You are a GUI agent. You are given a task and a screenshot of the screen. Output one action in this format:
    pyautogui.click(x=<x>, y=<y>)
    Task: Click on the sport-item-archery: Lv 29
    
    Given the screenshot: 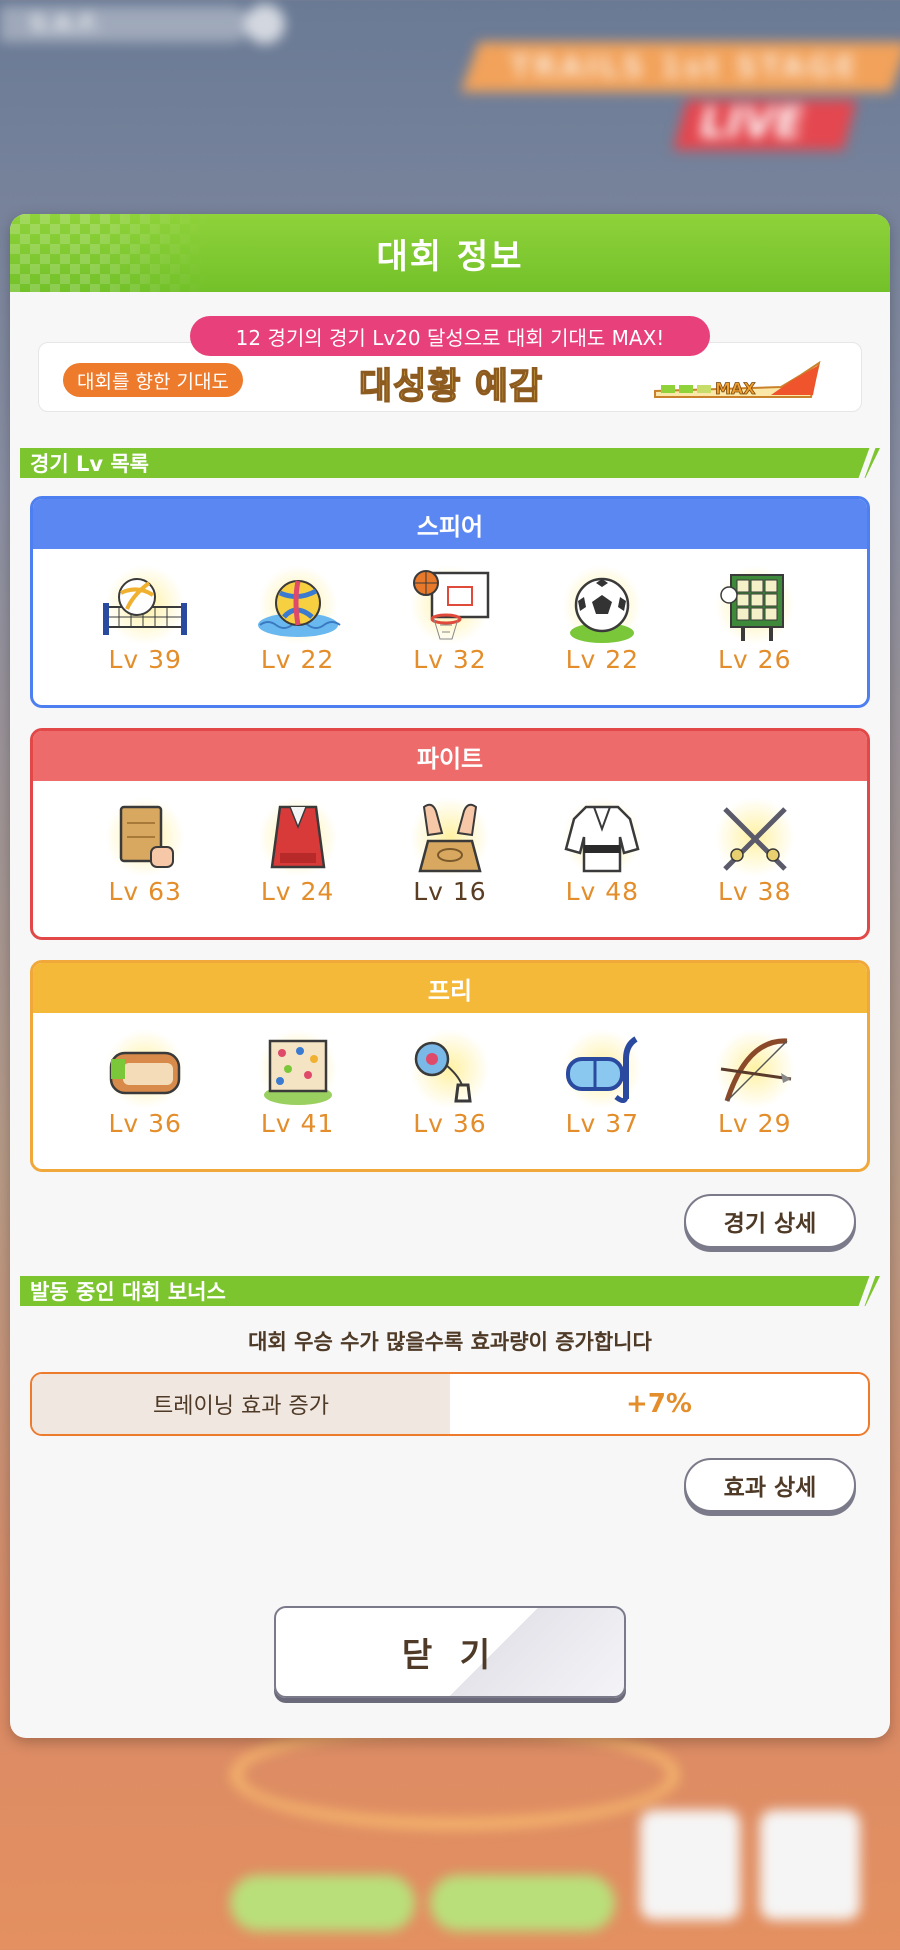 What is the action you would take?
    pyautogui.click(x=755, y=1083)
    